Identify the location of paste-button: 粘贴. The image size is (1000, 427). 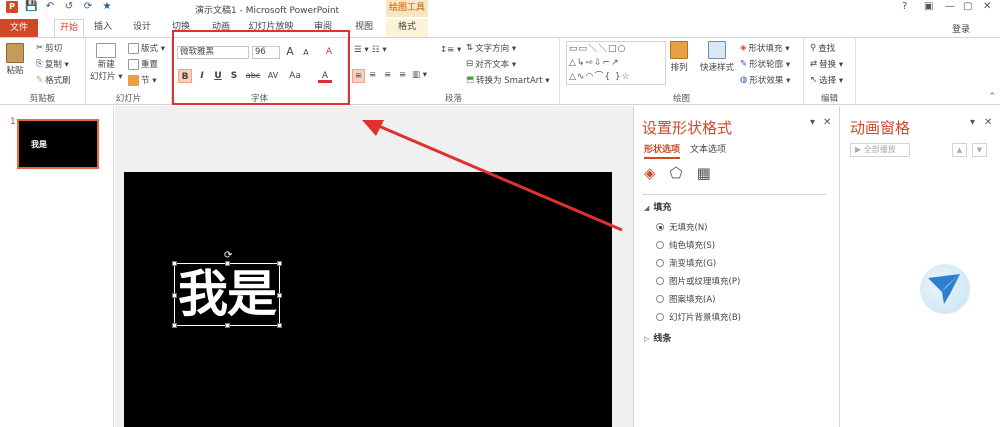
(15, 59).